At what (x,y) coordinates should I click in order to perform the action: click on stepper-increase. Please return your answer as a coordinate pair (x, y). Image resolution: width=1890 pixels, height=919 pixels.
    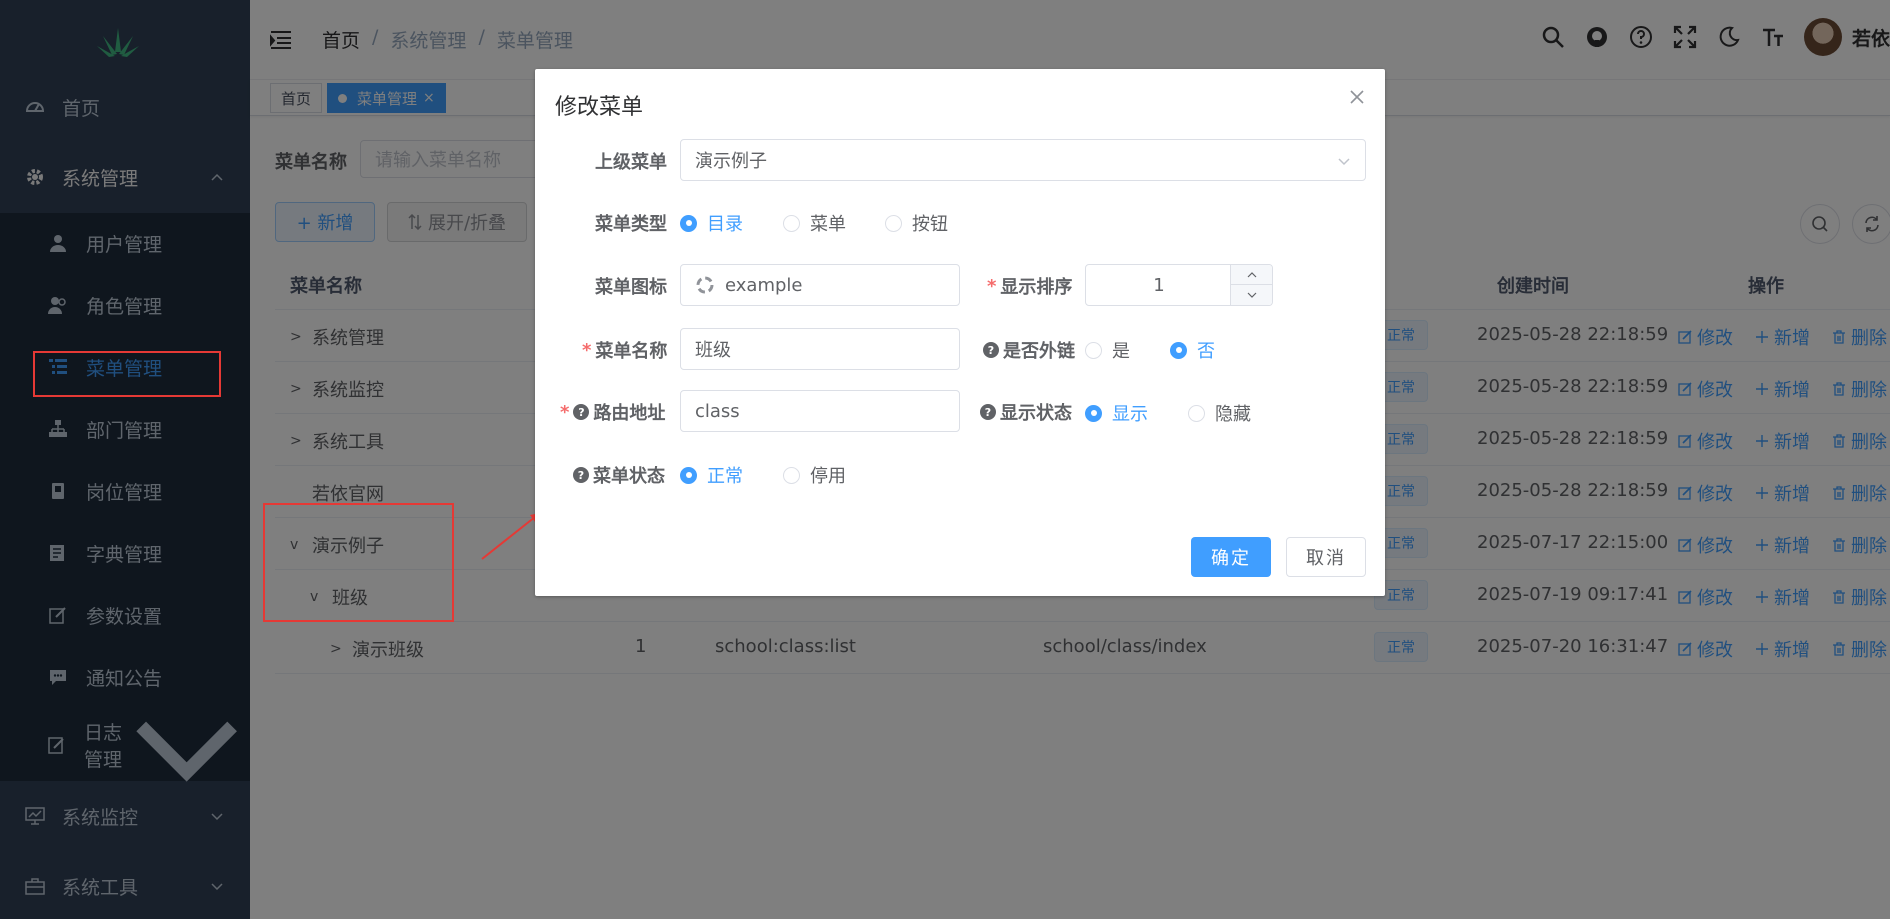
    Looking at the image, I should click on (1251, 275).